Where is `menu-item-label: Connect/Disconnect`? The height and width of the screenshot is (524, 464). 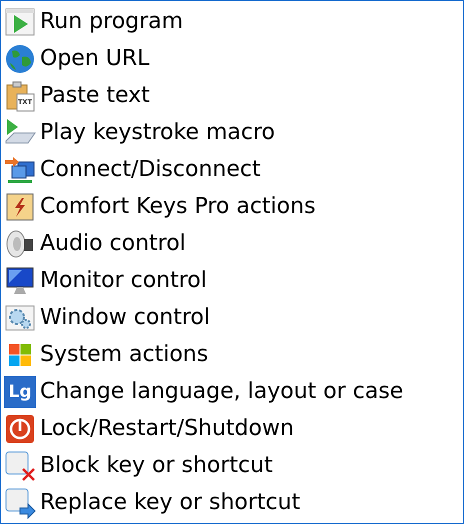
menu-item-label: Connect/Disconnect is located at coordinates (150, 169).